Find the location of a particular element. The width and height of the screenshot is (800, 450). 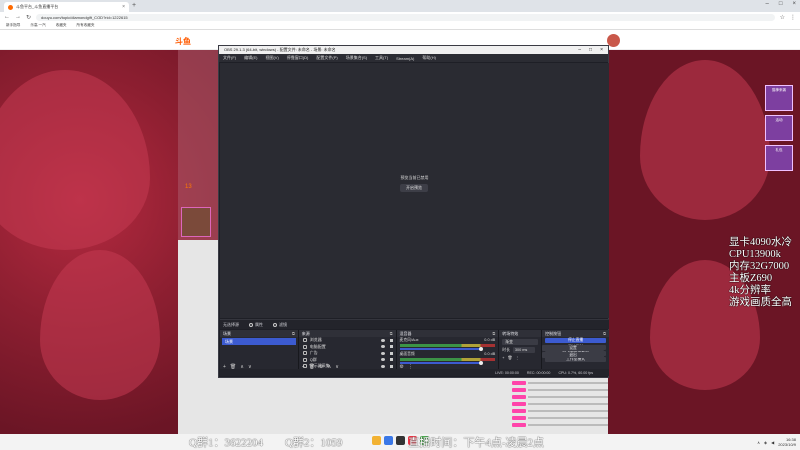

bookmark-item: 乐高 一汽 is located at coordinates (37, 25).